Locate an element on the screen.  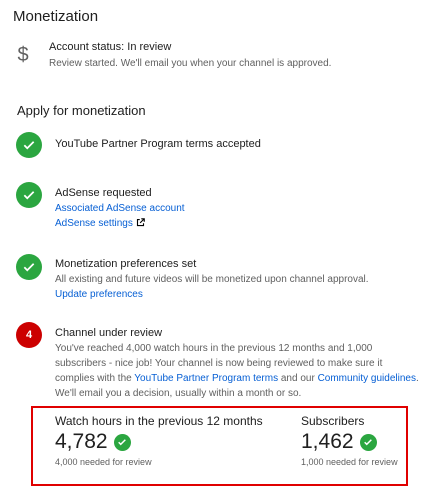
community-guidelines-link: Community guidelines is located at coordinates (367, 378).